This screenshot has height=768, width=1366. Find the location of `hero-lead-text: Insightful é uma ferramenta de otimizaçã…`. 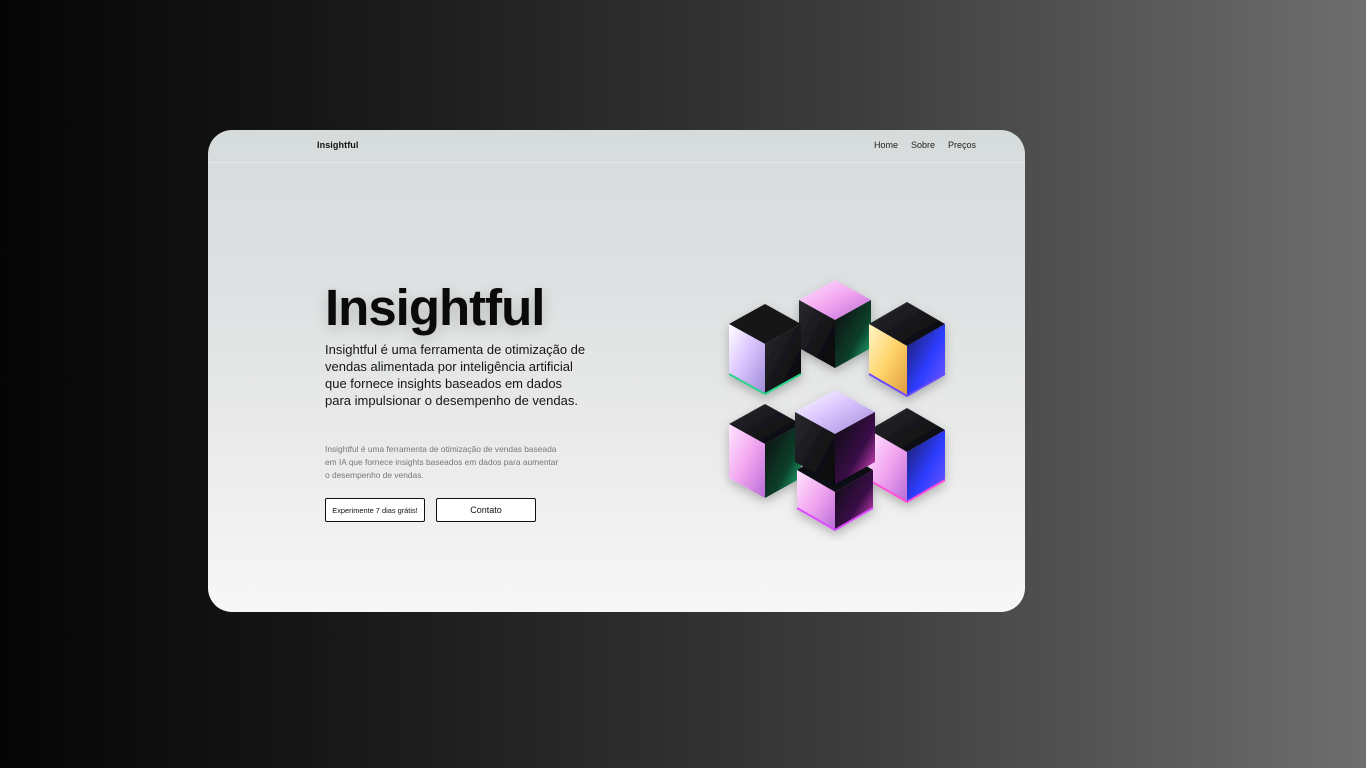

hero-lead-text: Insightful é uma ferramenta de otimizaçã… is located at coordinates (455, 375).